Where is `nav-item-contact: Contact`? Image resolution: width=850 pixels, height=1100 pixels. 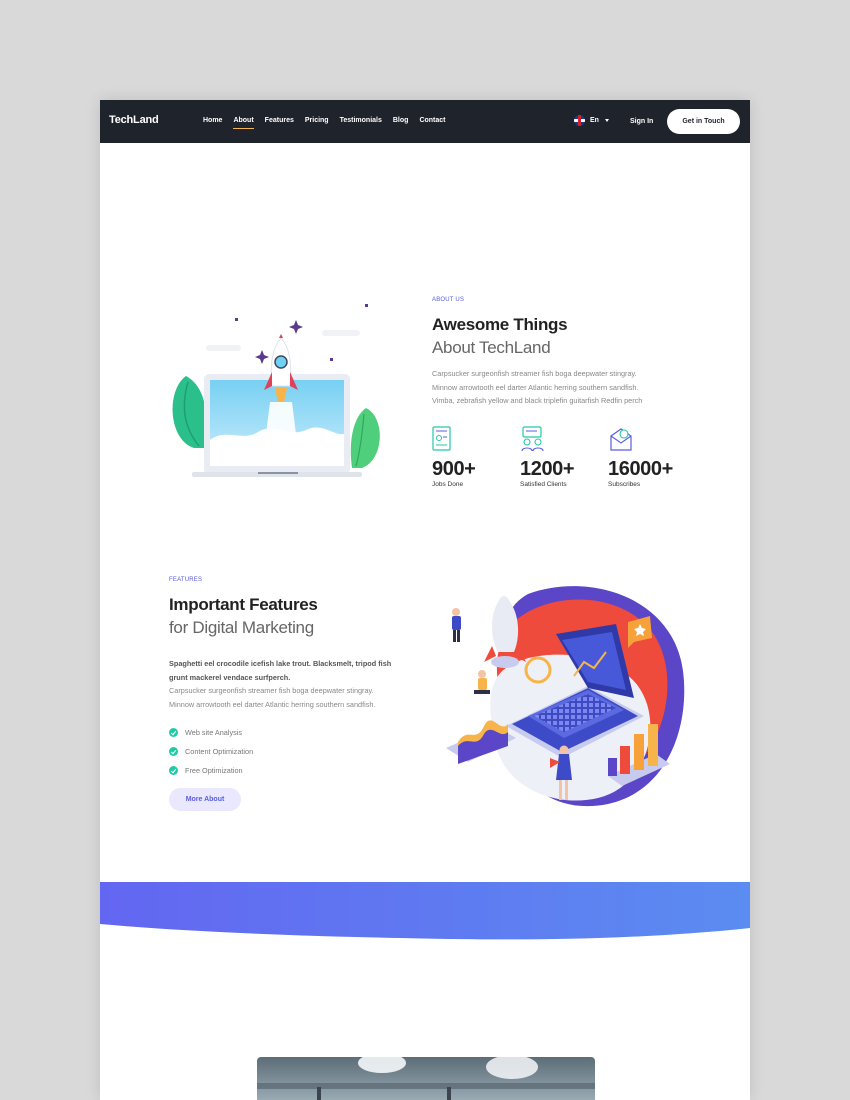
nav-item-contact: Contact is located at coordinates (432, 122).